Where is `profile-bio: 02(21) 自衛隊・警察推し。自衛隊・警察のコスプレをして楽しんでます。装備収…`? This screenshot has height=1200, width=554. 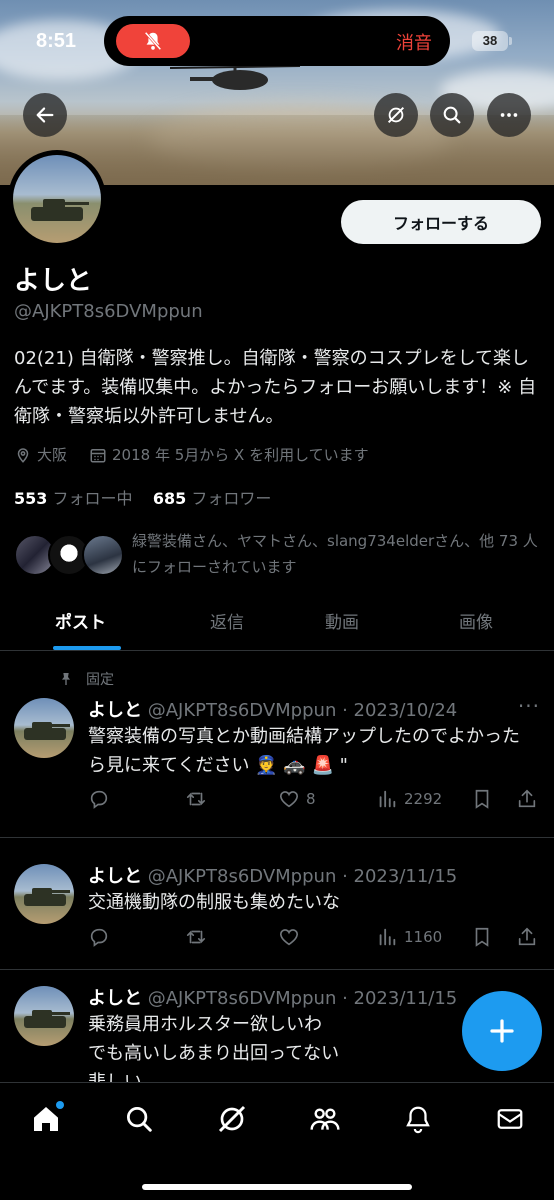
profile-bio: 02(21) 自衛隊・警察推し。自衛隊・警察のコスプレをして楽しんでます。装備収… is located at coordinates (275, 387).